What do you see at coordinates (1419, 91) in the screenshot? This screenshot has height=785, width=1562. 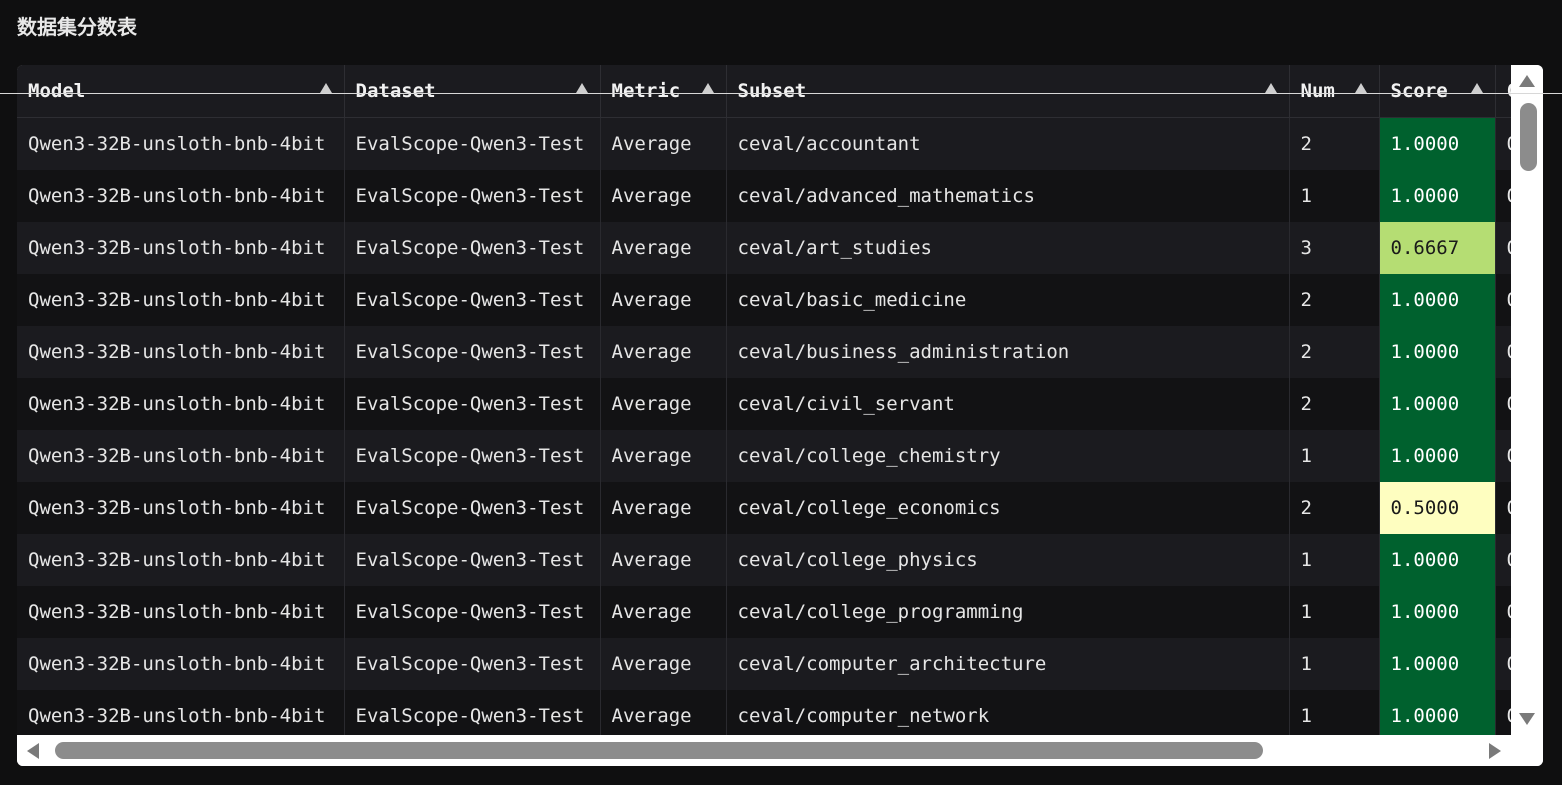 I see `column-header-label: Score` at bounding box center [1419, 91].